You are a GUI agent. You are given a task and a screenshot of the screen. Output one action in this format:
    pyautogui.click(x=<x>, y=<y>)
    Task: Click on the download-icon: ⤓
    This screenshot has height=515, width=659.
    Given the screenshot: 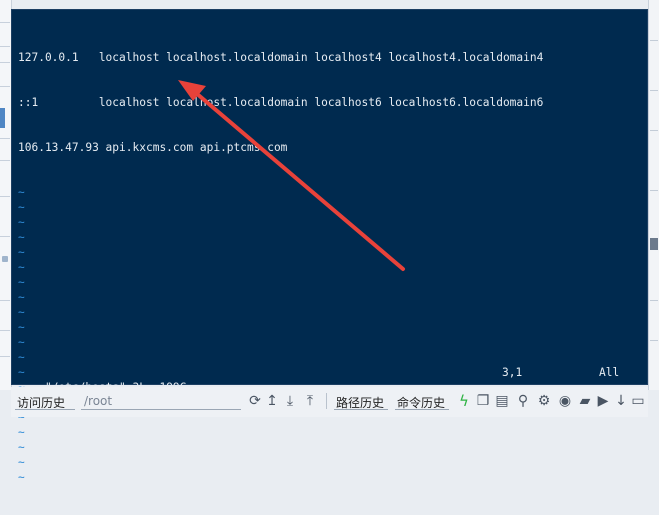 What is the action you would take?
    pyautogui.click(x=290, y=401)
    